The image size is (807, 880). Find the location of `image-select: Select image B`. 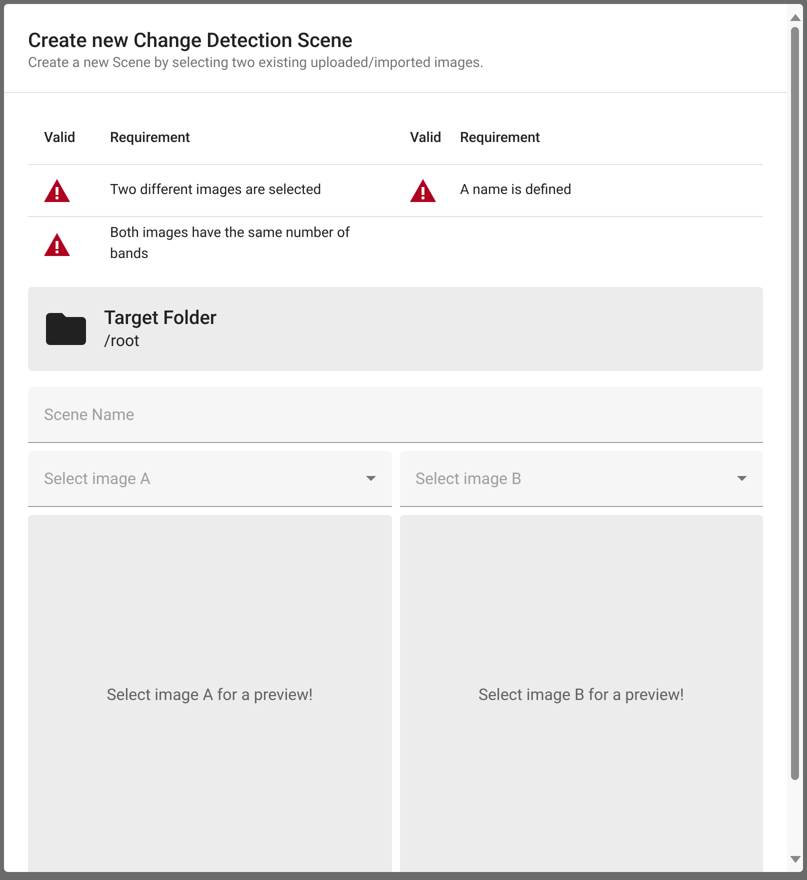

image-select: Select image B is located at coordinates (581, 479).